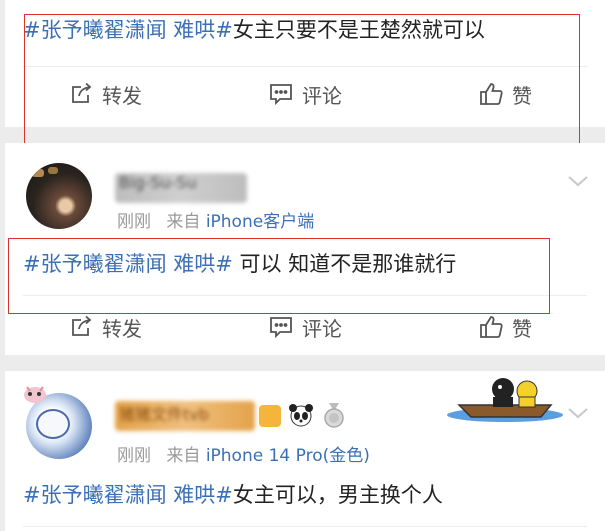 This screenshot has height=531, width=605. What do you see at coordinates (260, 222) in the screenshot?
I see `device-link: iPhone客户端` at bounding box center [260, 222].